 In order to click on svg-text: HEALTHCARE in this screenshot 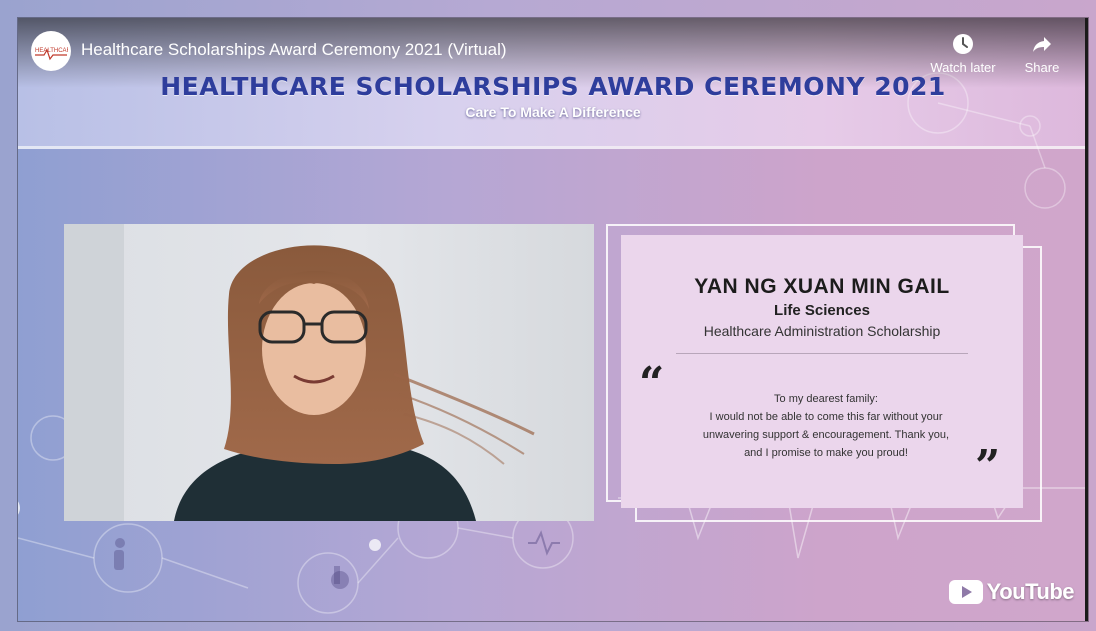, I will do `click(51, 51)`.